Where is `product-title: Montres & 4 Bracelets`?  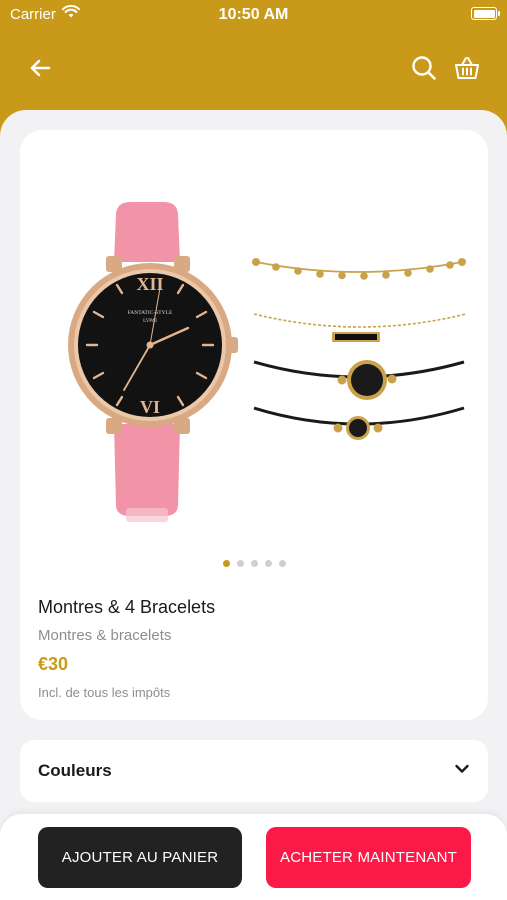
product-title: Montres & 4 Bracelets is located at coordinates (127, 607).